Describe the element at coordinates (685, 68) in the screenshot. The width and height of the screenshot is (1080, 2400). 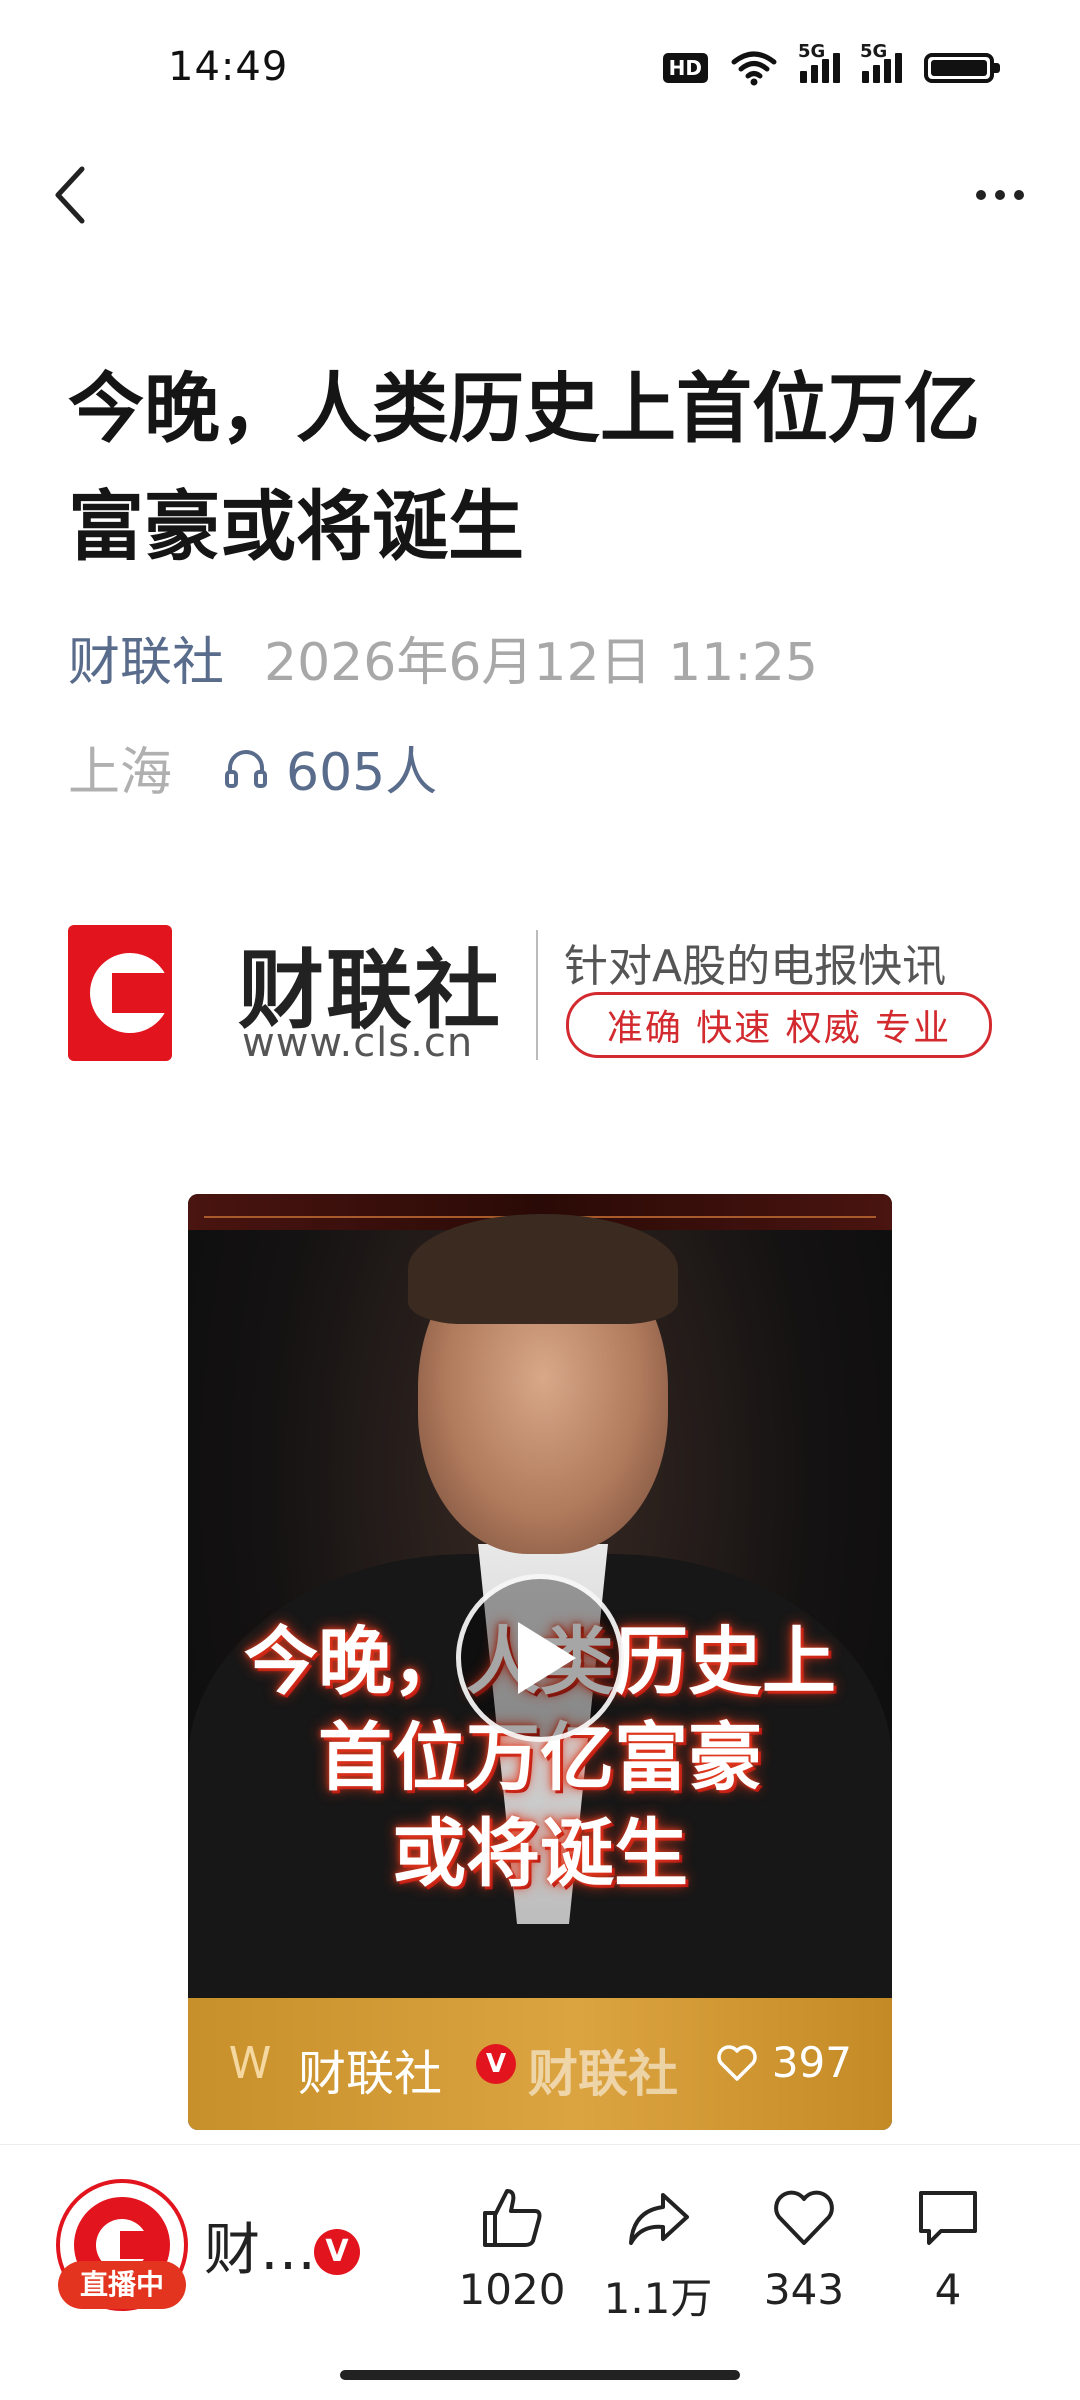
I see `hd-voice-icon: HD` at that location.